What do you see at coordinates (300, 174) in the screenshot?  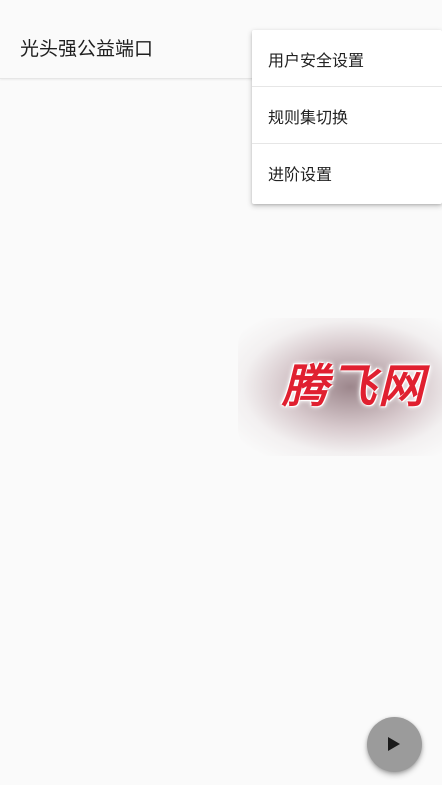 I see `menu-item-label: 进阶设置` at bounding box center [300, 174].